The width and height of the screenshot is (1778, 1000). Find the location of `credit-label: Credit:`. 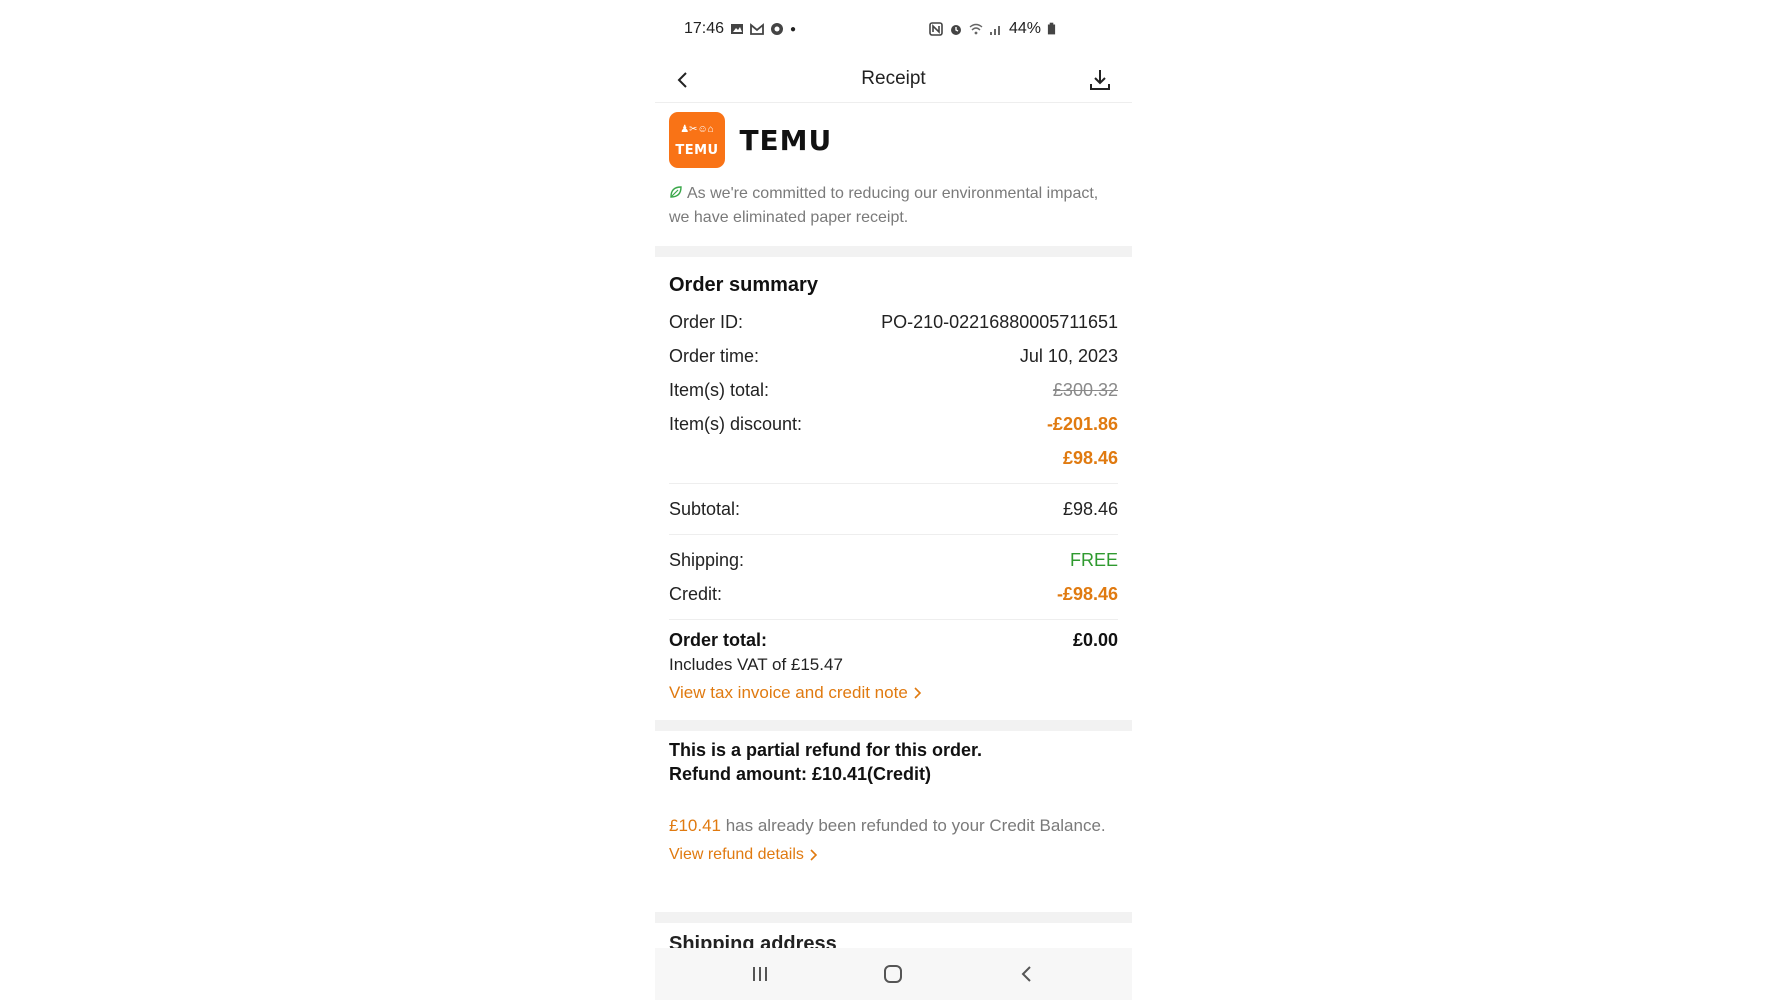

credit-label: Credit: is located at coordinates (696, 593).